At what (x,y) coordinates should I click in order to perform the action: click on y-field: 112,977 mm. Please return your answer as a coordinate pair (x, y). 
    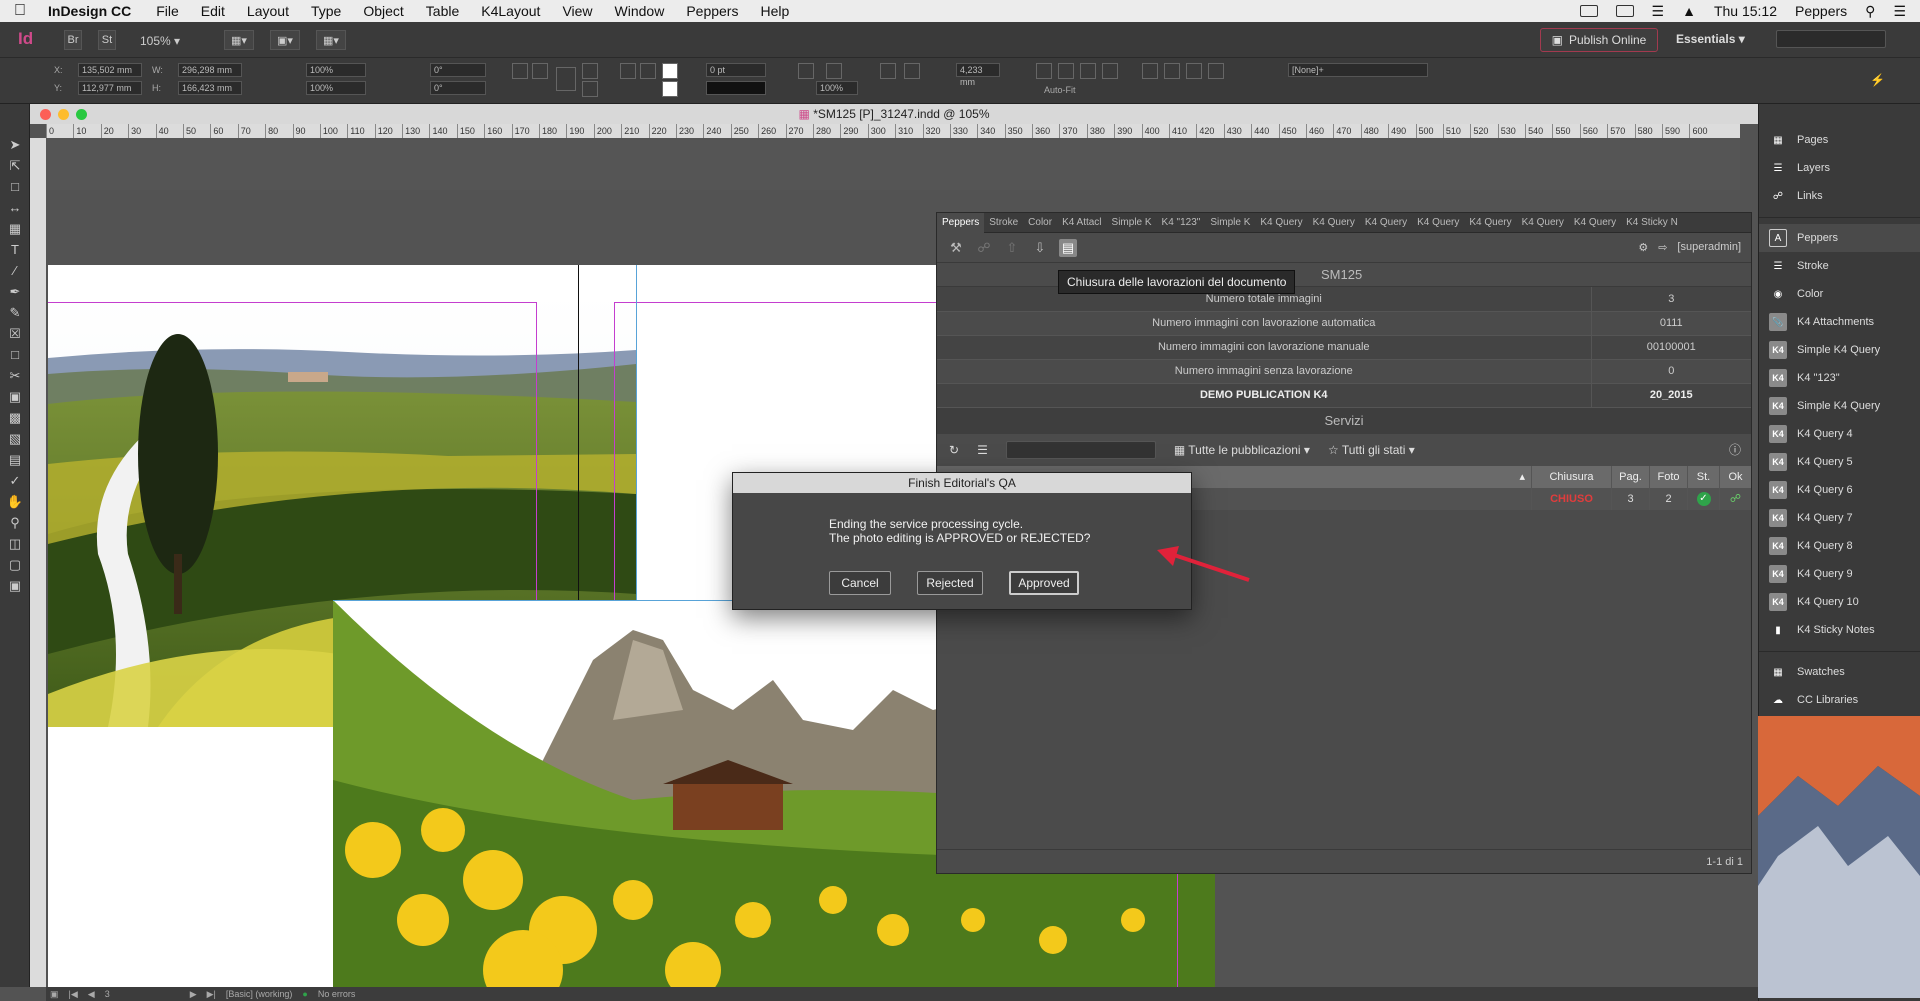
    Looking at the image, I should click on (110, 88).